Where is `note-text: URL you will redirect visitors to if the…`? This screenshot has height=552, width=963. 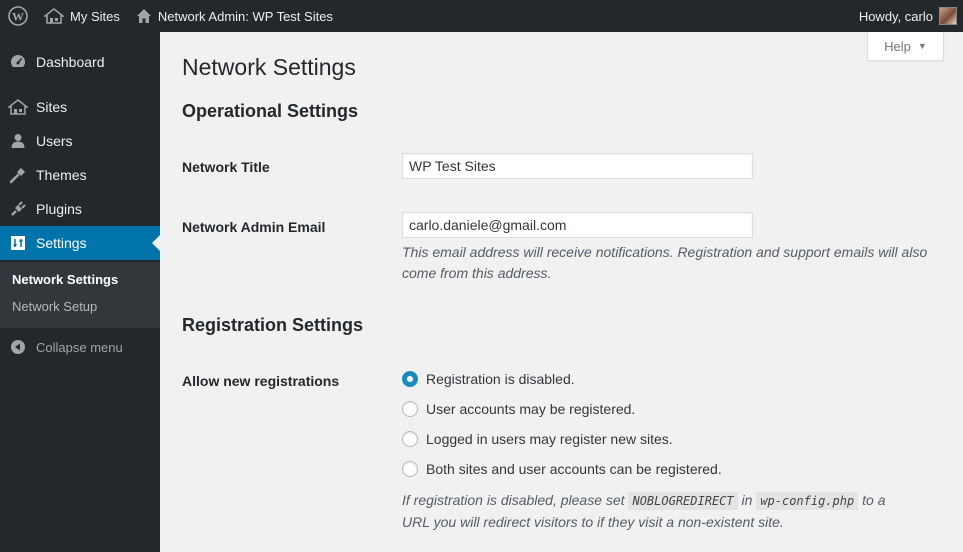
note-text: URL you will redirect visitors to if the… is located at coordinates (593, 522).